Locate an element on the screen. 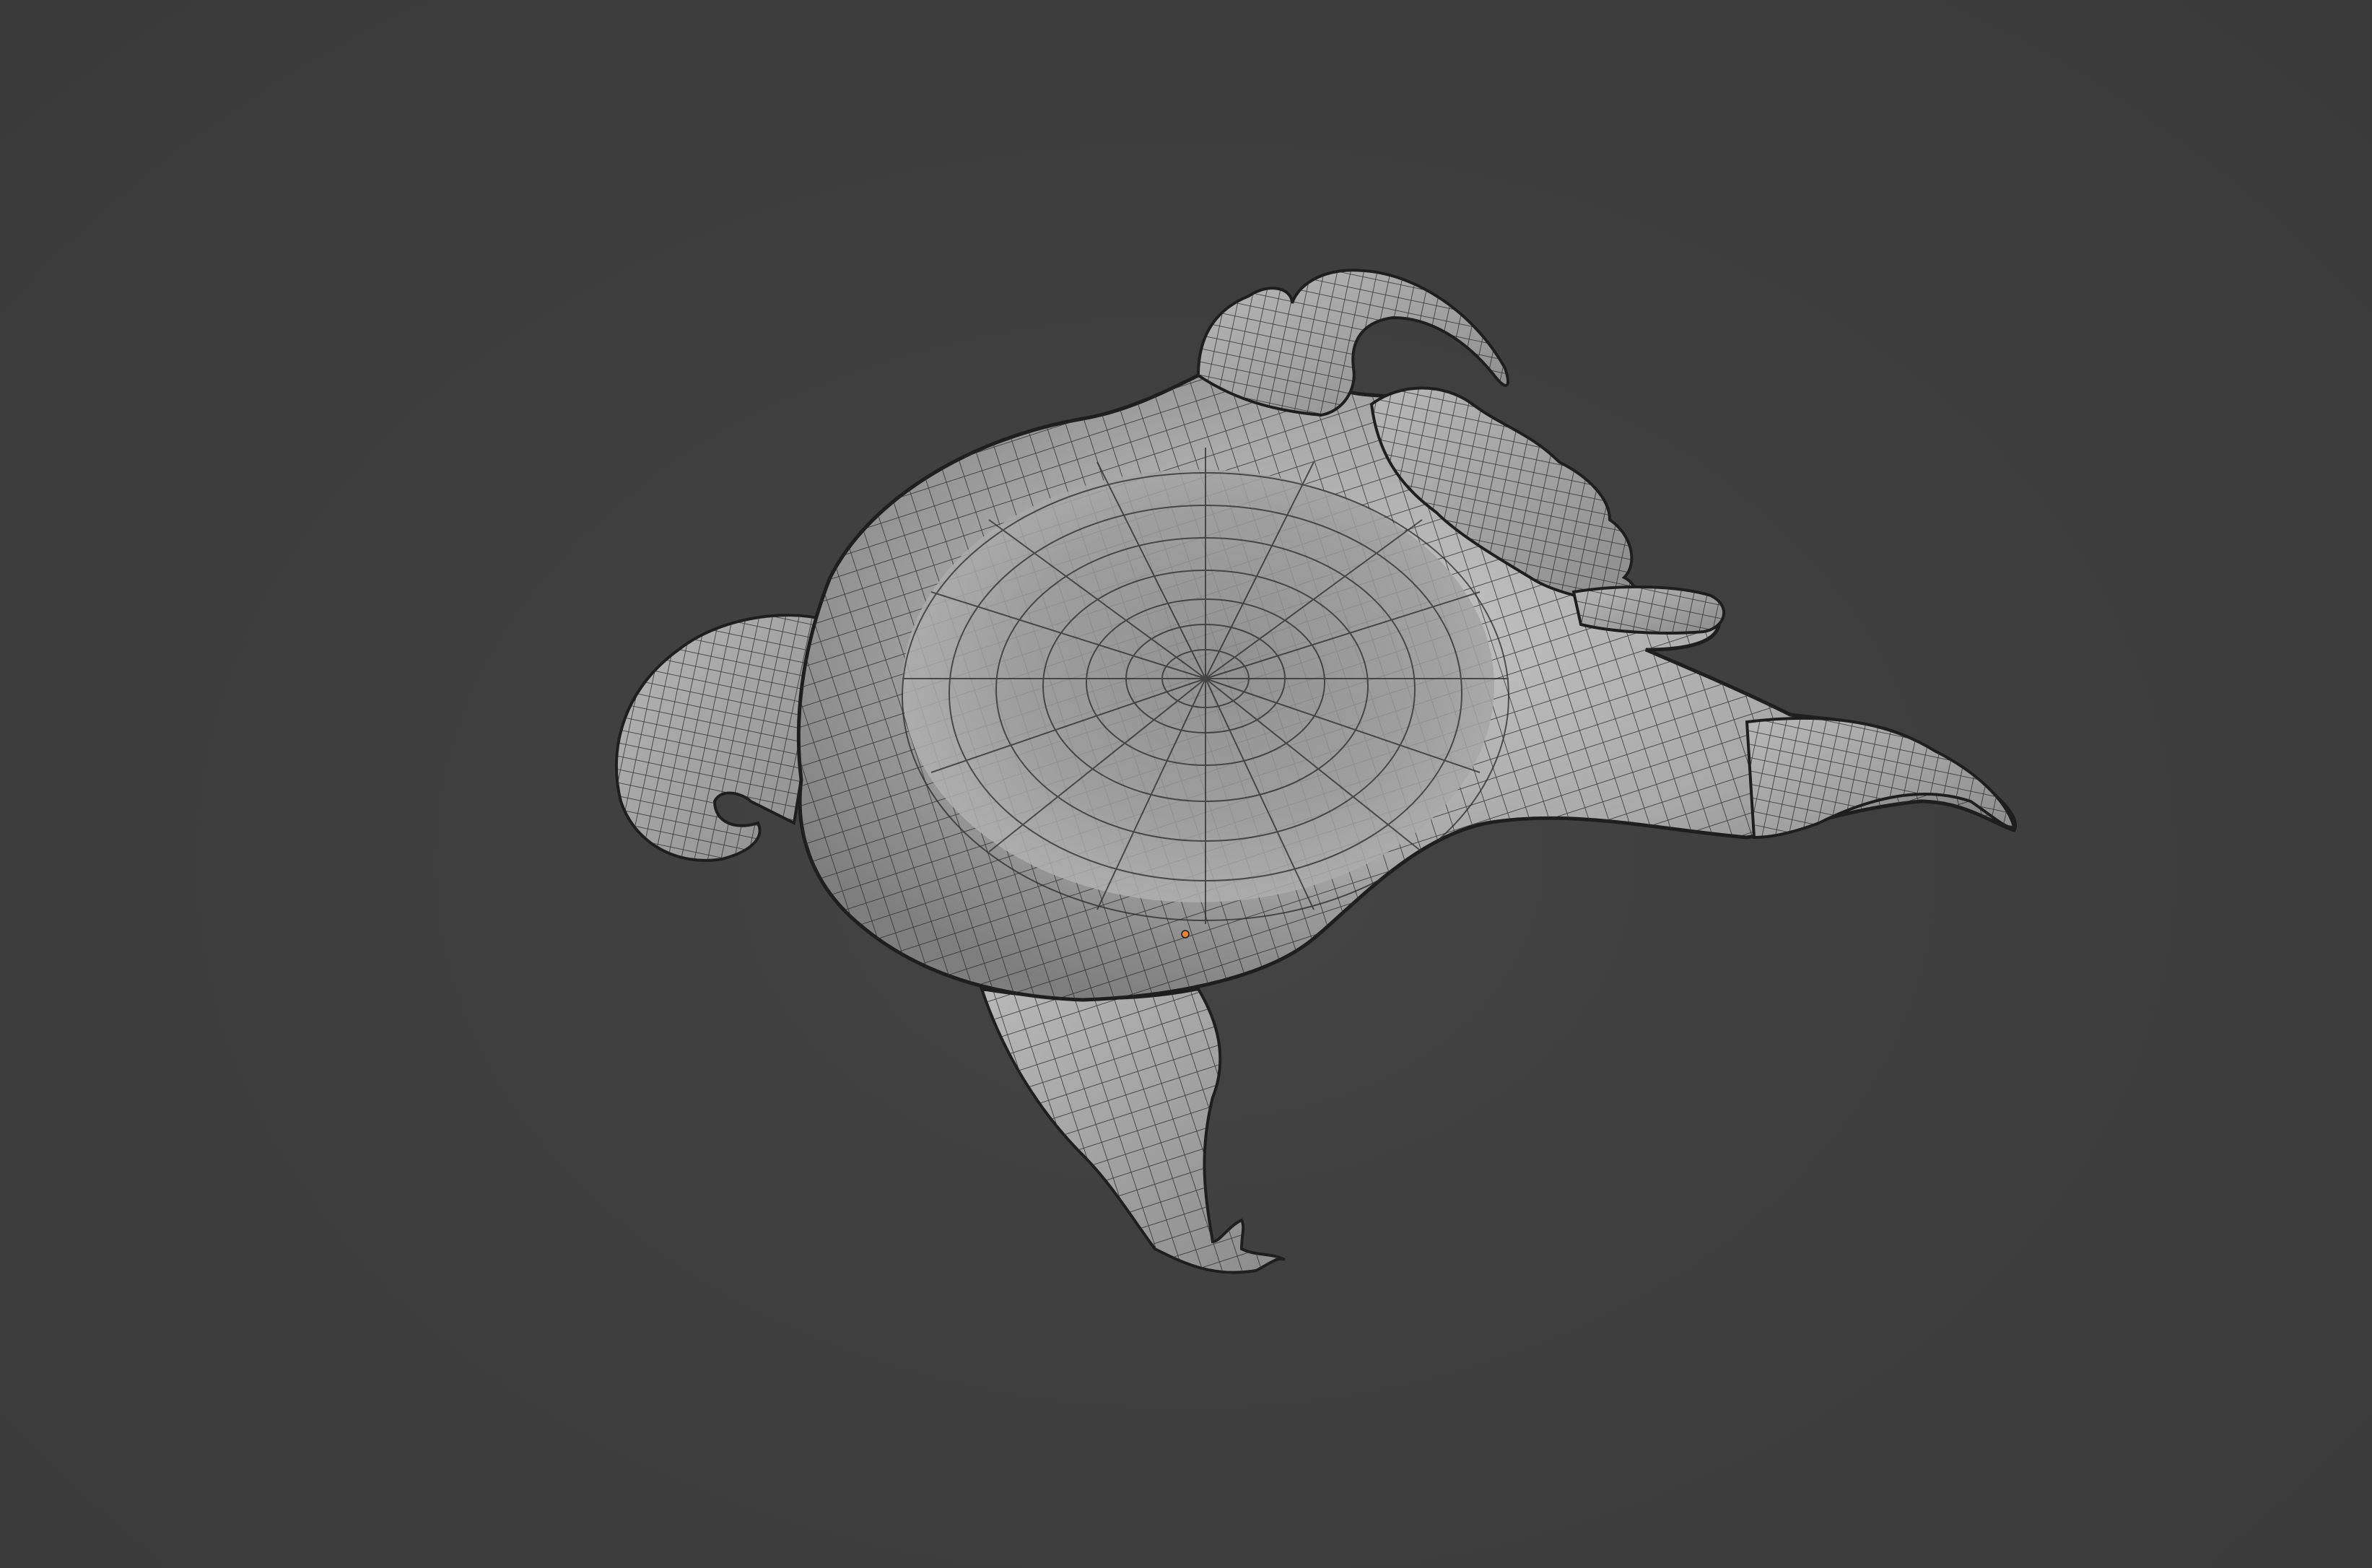 The height and width of the screenshot is (1568, 2372). tail-mesh is located at coordinates (1880, 778).